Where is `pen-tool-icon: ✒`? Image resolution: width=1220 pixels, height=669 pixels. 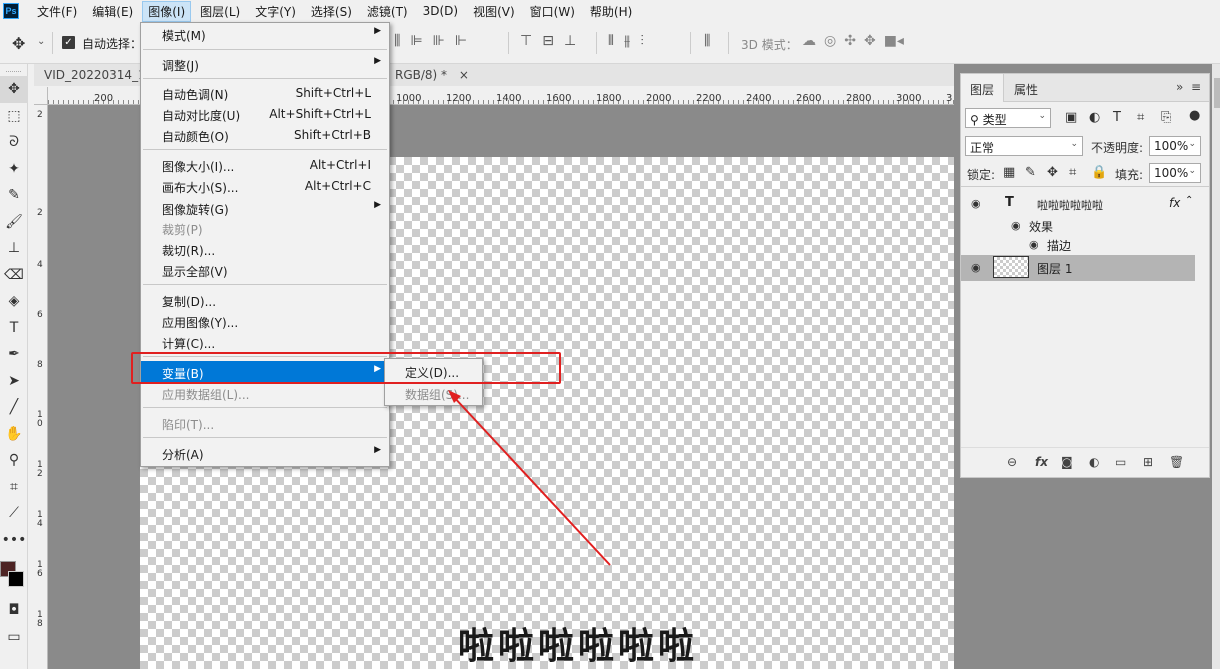 pen-tool-icon: ✒ is located at coordinates (14, 354).